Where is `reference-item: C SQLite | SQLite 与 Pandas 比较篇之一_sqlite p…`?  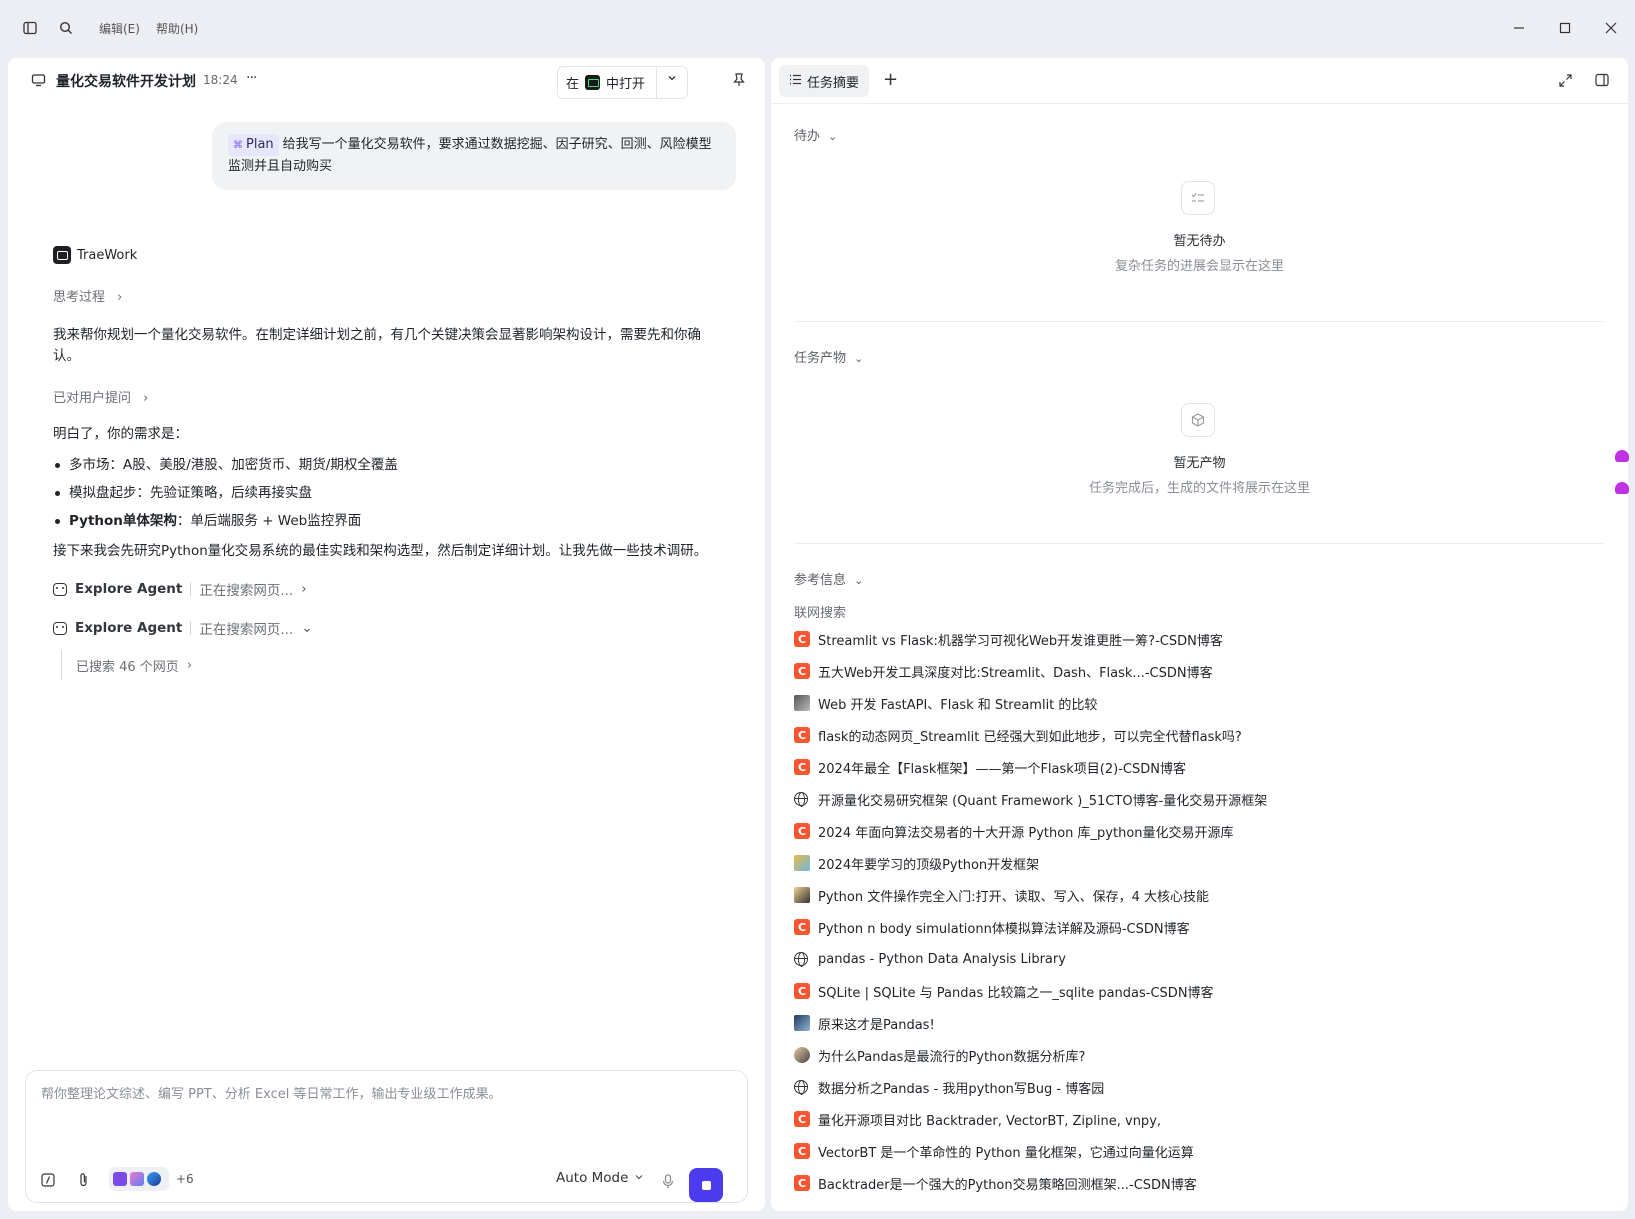 reference-item: C SQLite | SQLite 与 Pandas 比较篇之一_sqlite p… is located at coordinates (1194, 991).